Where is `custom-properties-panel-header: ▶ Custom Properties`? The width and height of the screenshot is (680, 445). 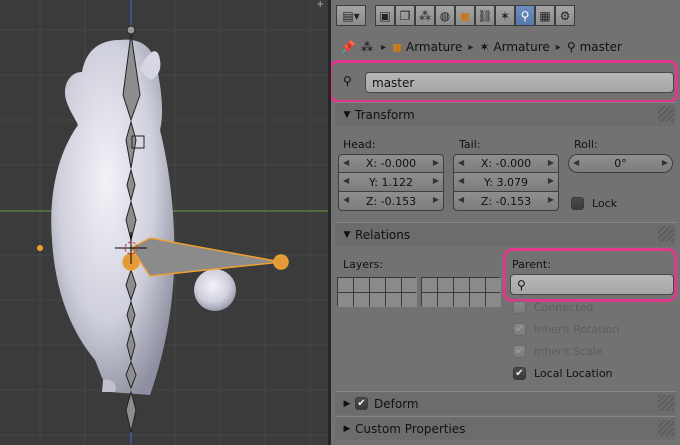
custom-properties-panel-header: ▶ Custom Properties is located at coordinates (505, 428).